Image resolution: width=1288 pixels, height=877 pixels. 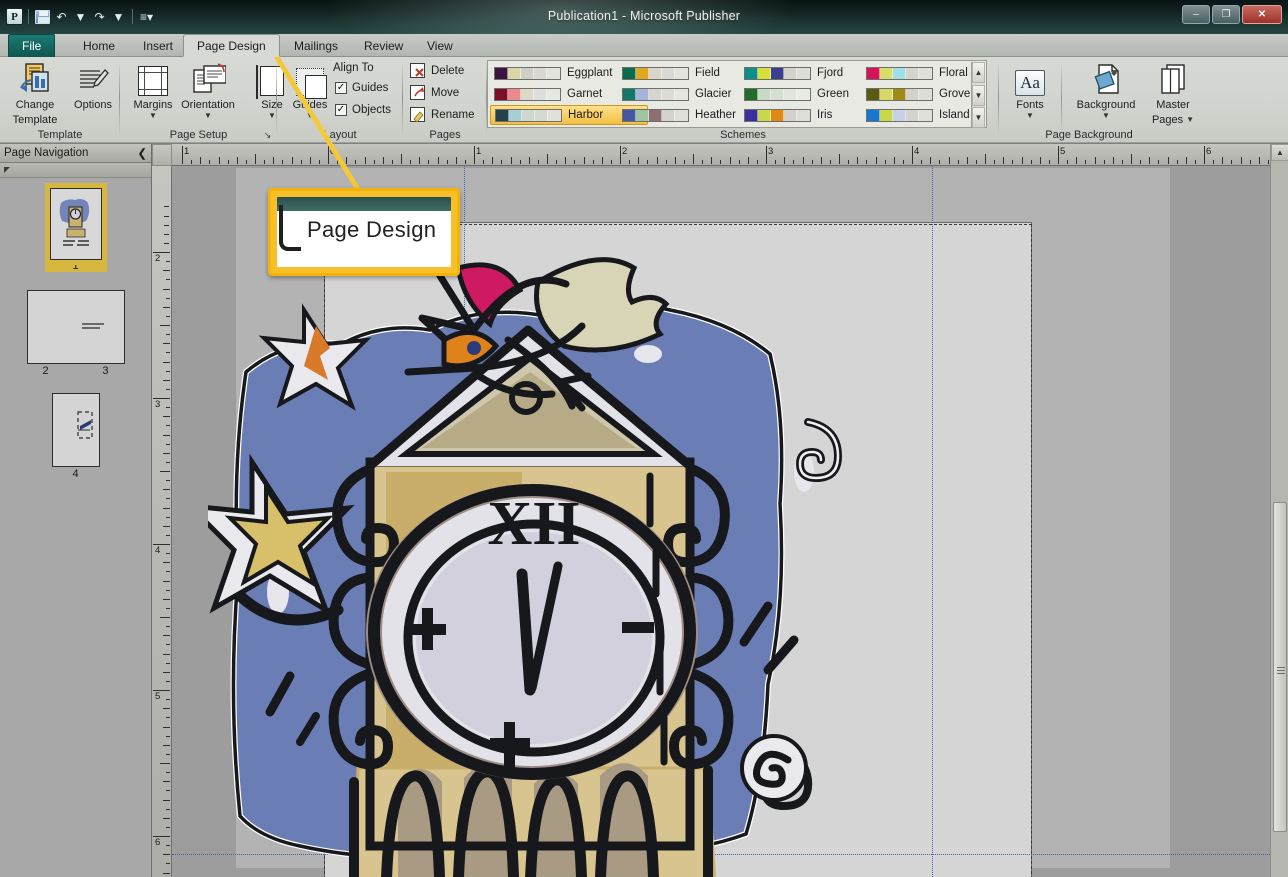 What do you see at coordinates (978, 117) in the screenshot?
I see `schemes-scroll-more-icon: ▼` at bounding box center [978, 117].